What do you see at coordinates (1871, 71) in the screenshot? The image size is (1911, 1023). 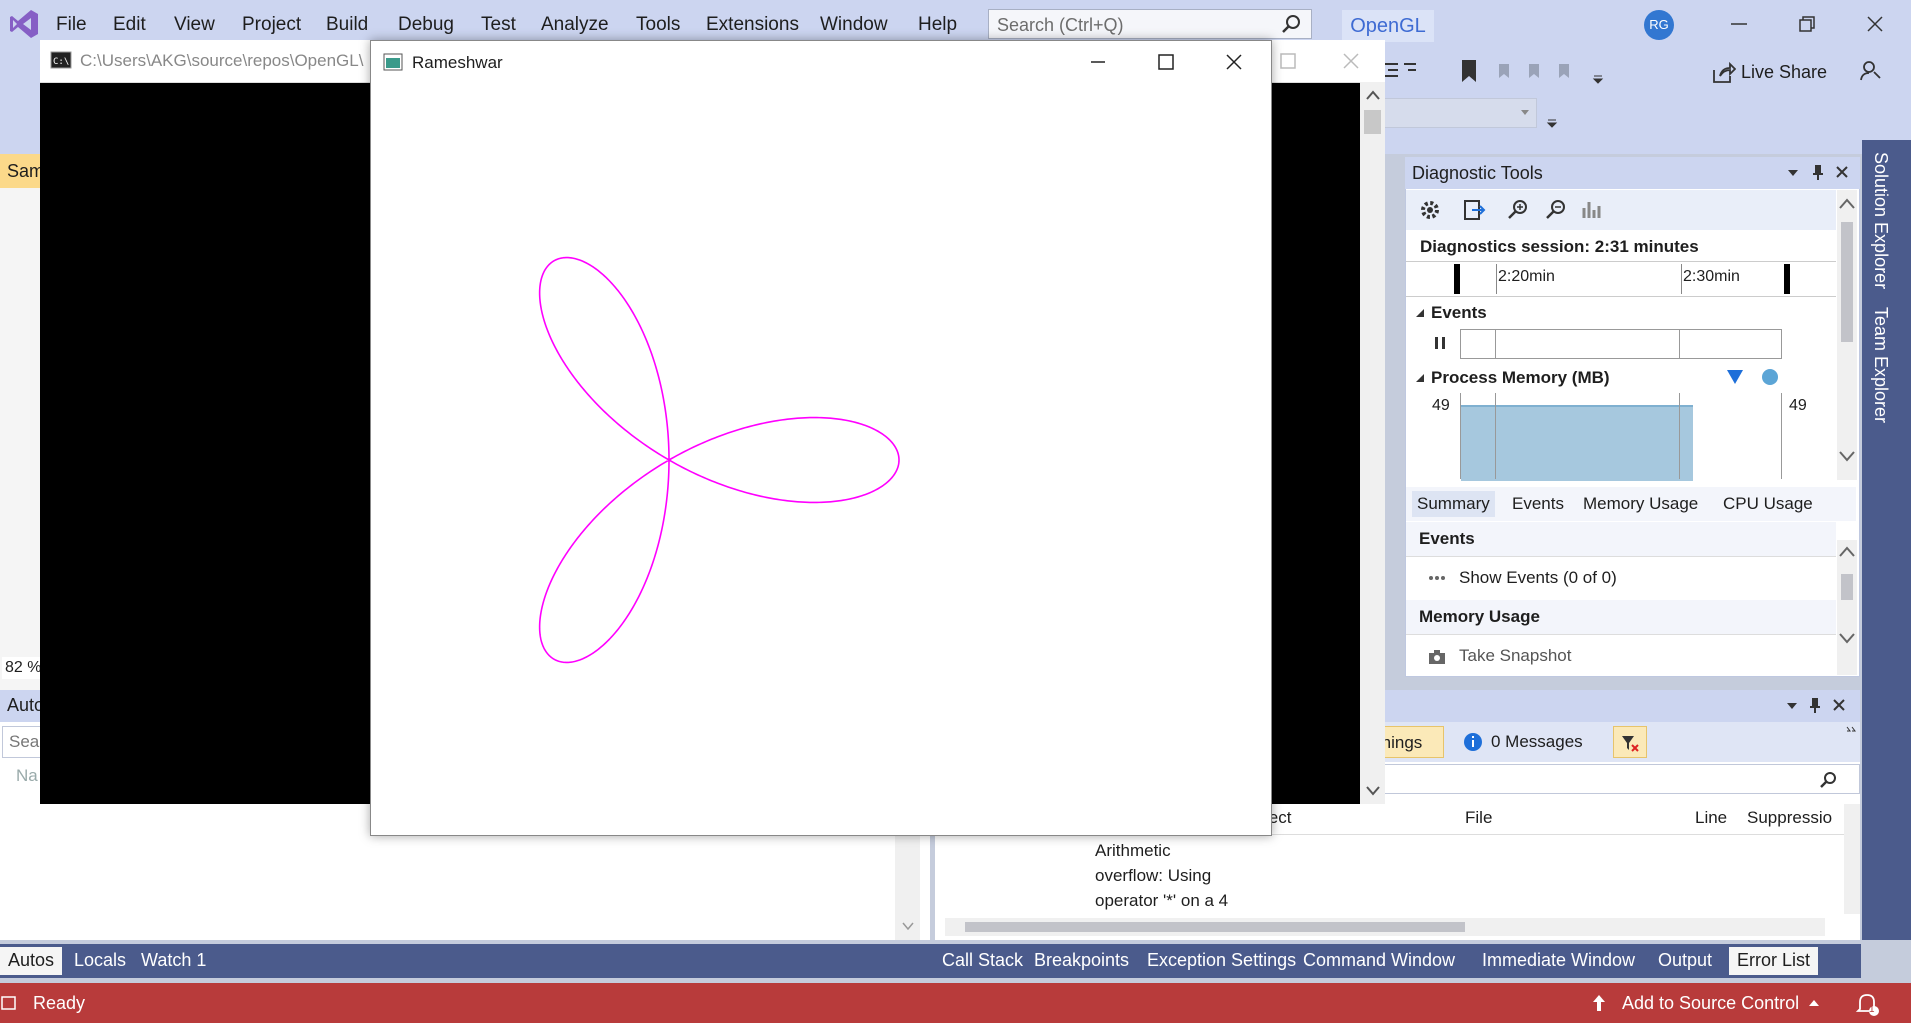 I see `feedback-icon` at bounding box center [1871, 71].